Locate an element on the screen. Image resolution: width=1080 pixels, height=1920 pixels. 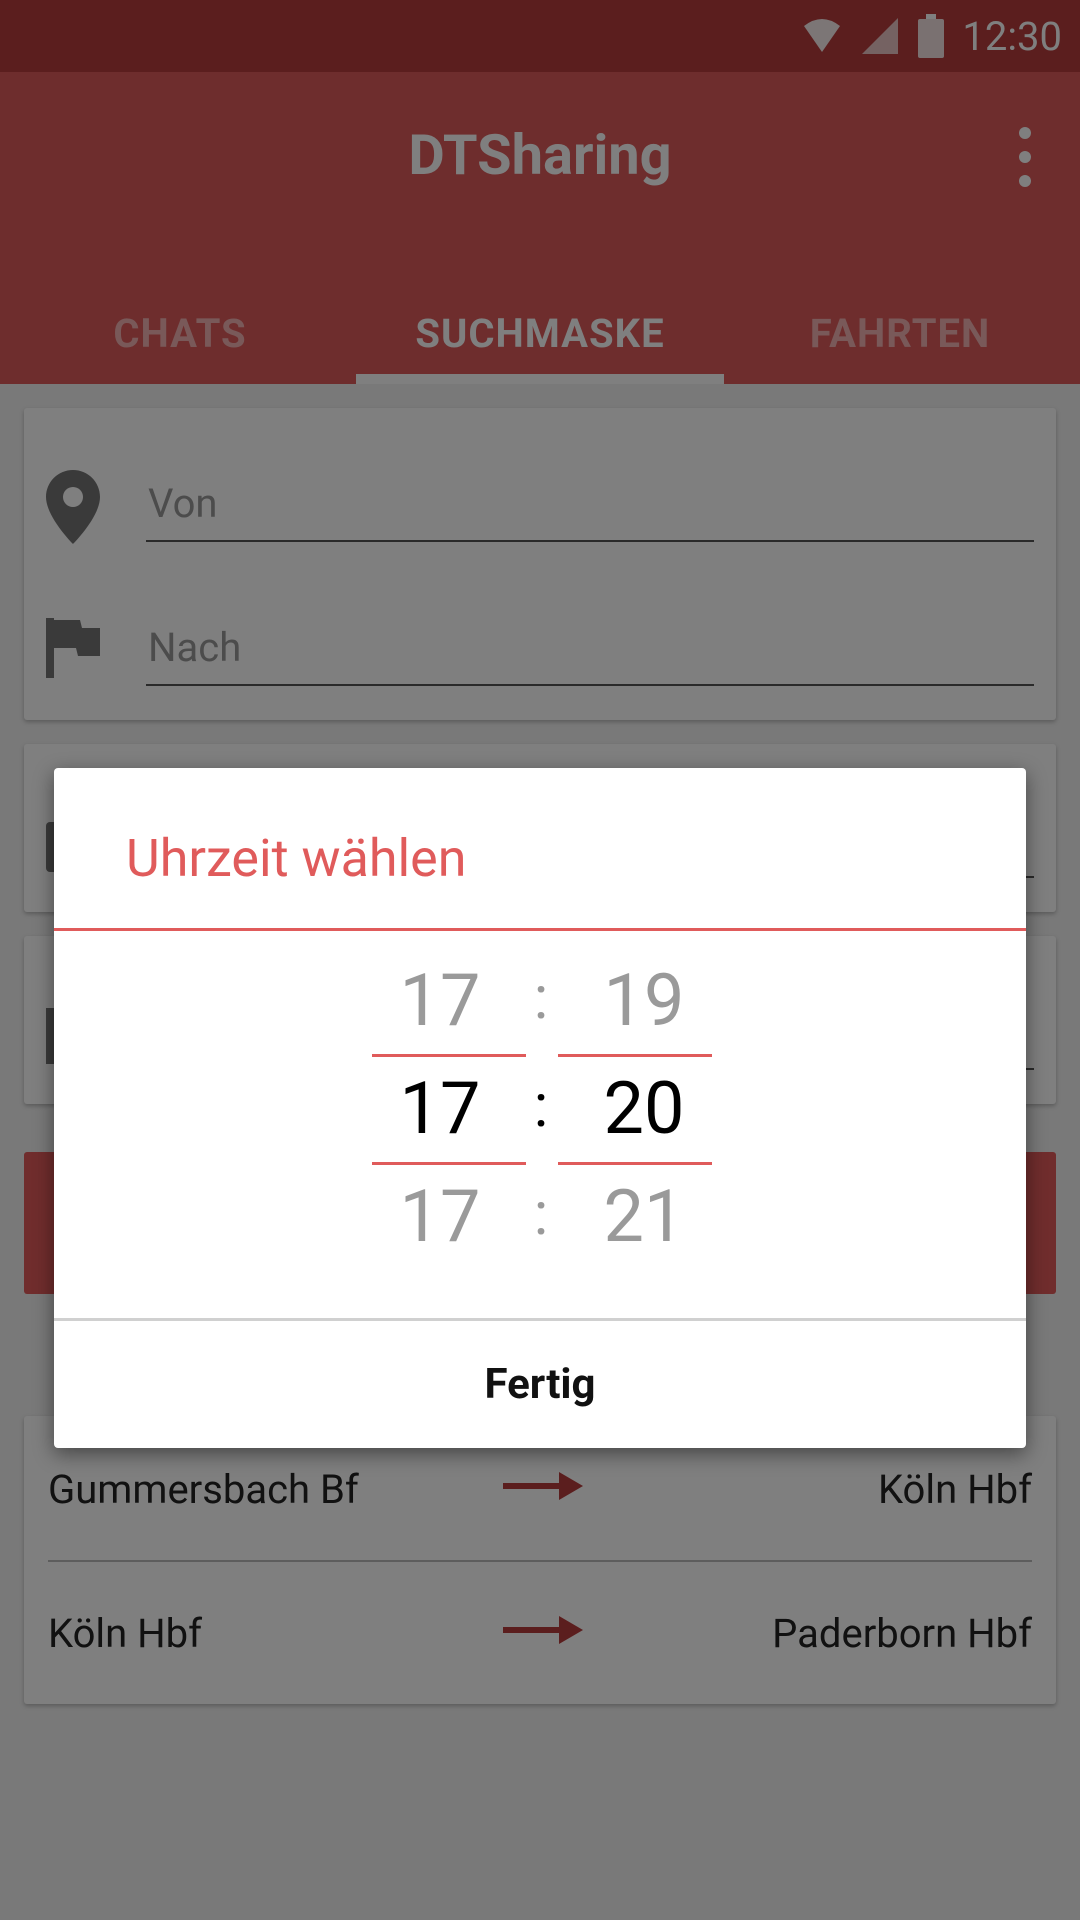
minute-selected: 20 is located at coordinates (644, 1108).